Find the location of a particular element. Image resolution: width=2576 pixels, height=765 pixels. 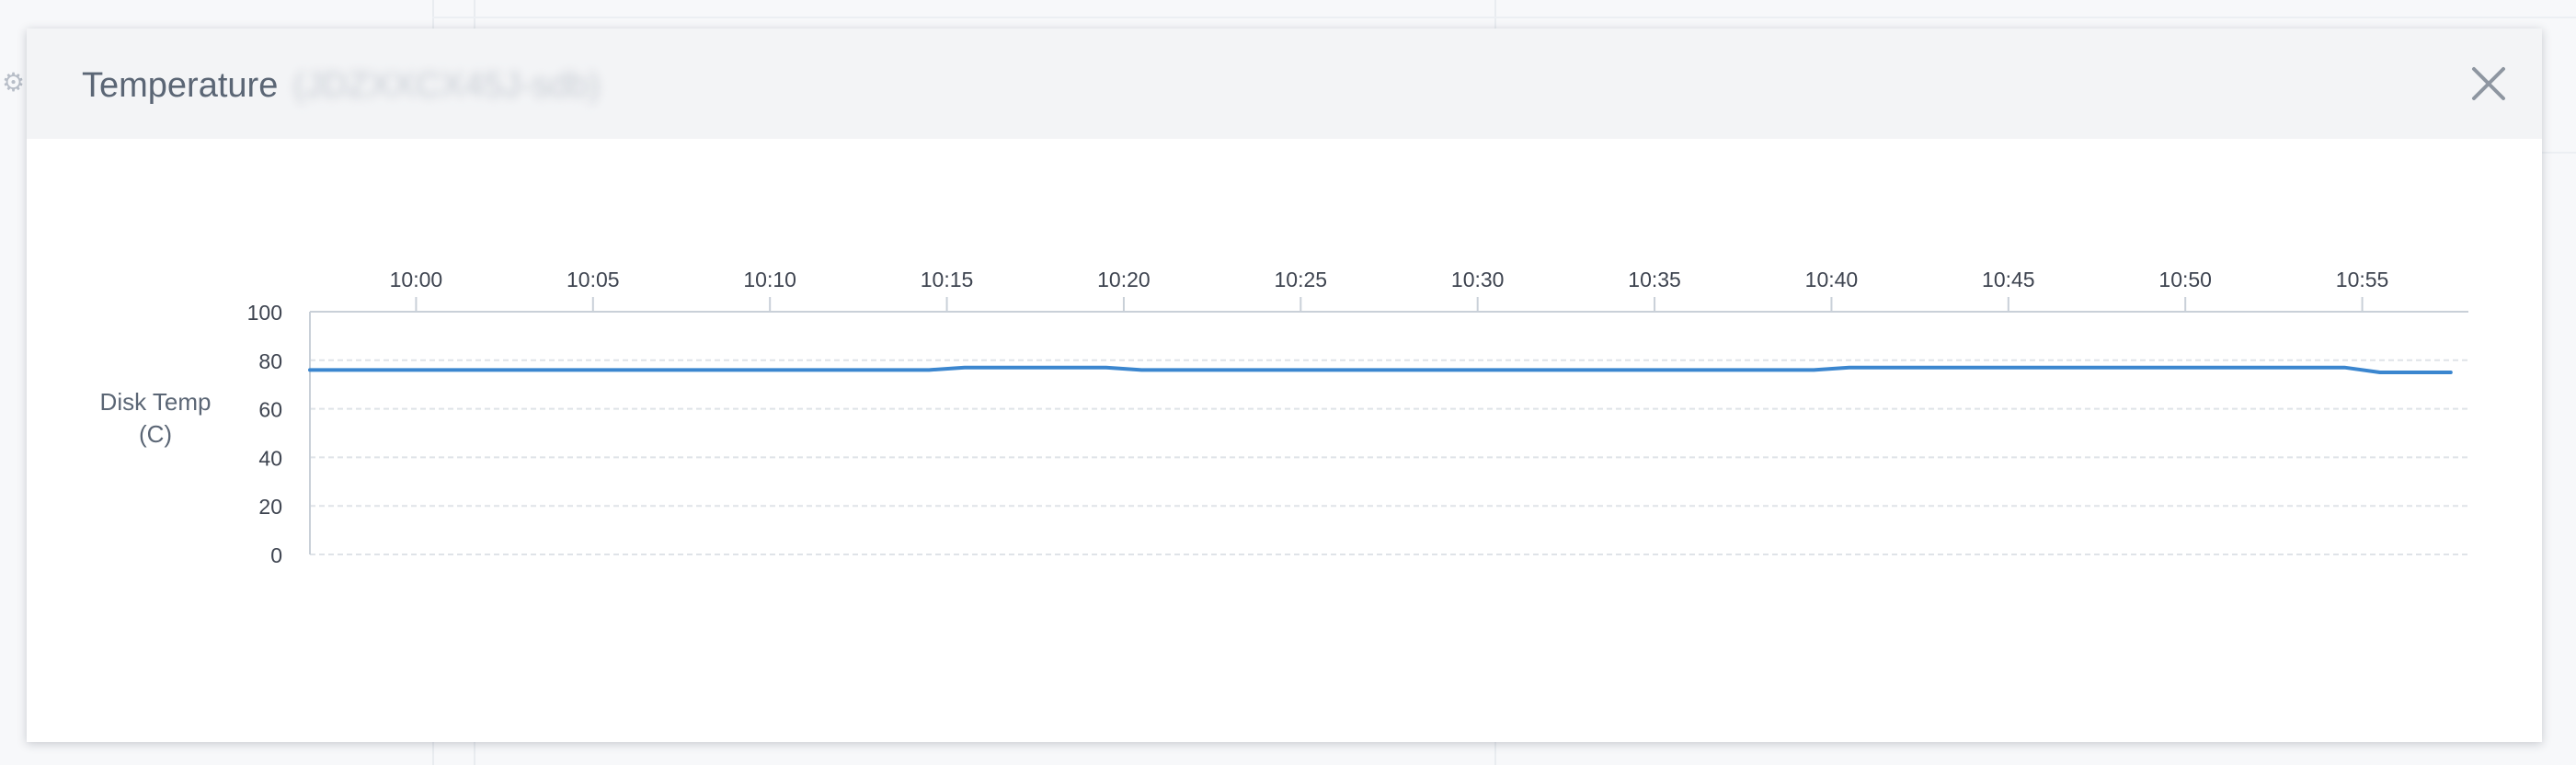

modal-title: Temperature (JDZXXCX45J-sdb) is located at coordinates (341, 85).